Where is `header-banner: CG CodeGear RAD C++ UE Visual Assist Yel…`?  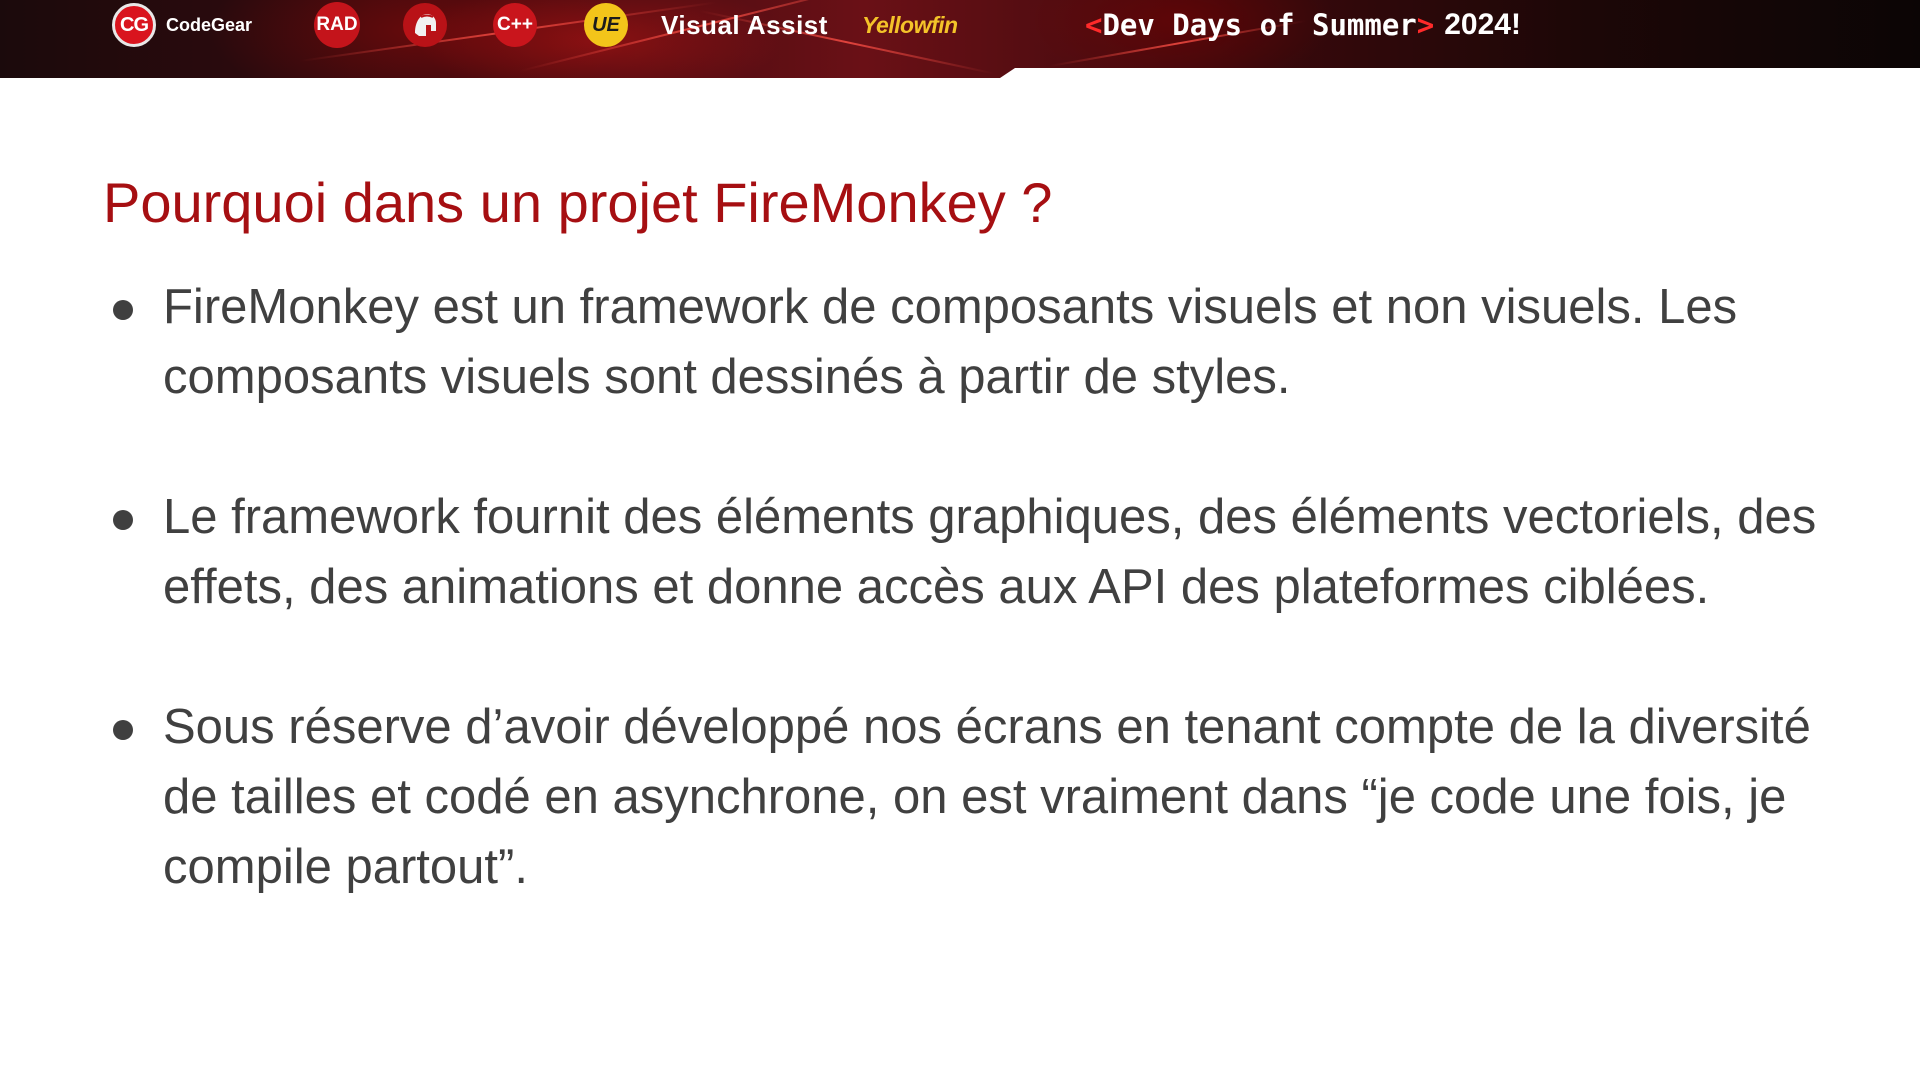 header-banner: CG CodeGear RAD C++ UE Visual Assist Yel… is located at coordinates (960, 39).